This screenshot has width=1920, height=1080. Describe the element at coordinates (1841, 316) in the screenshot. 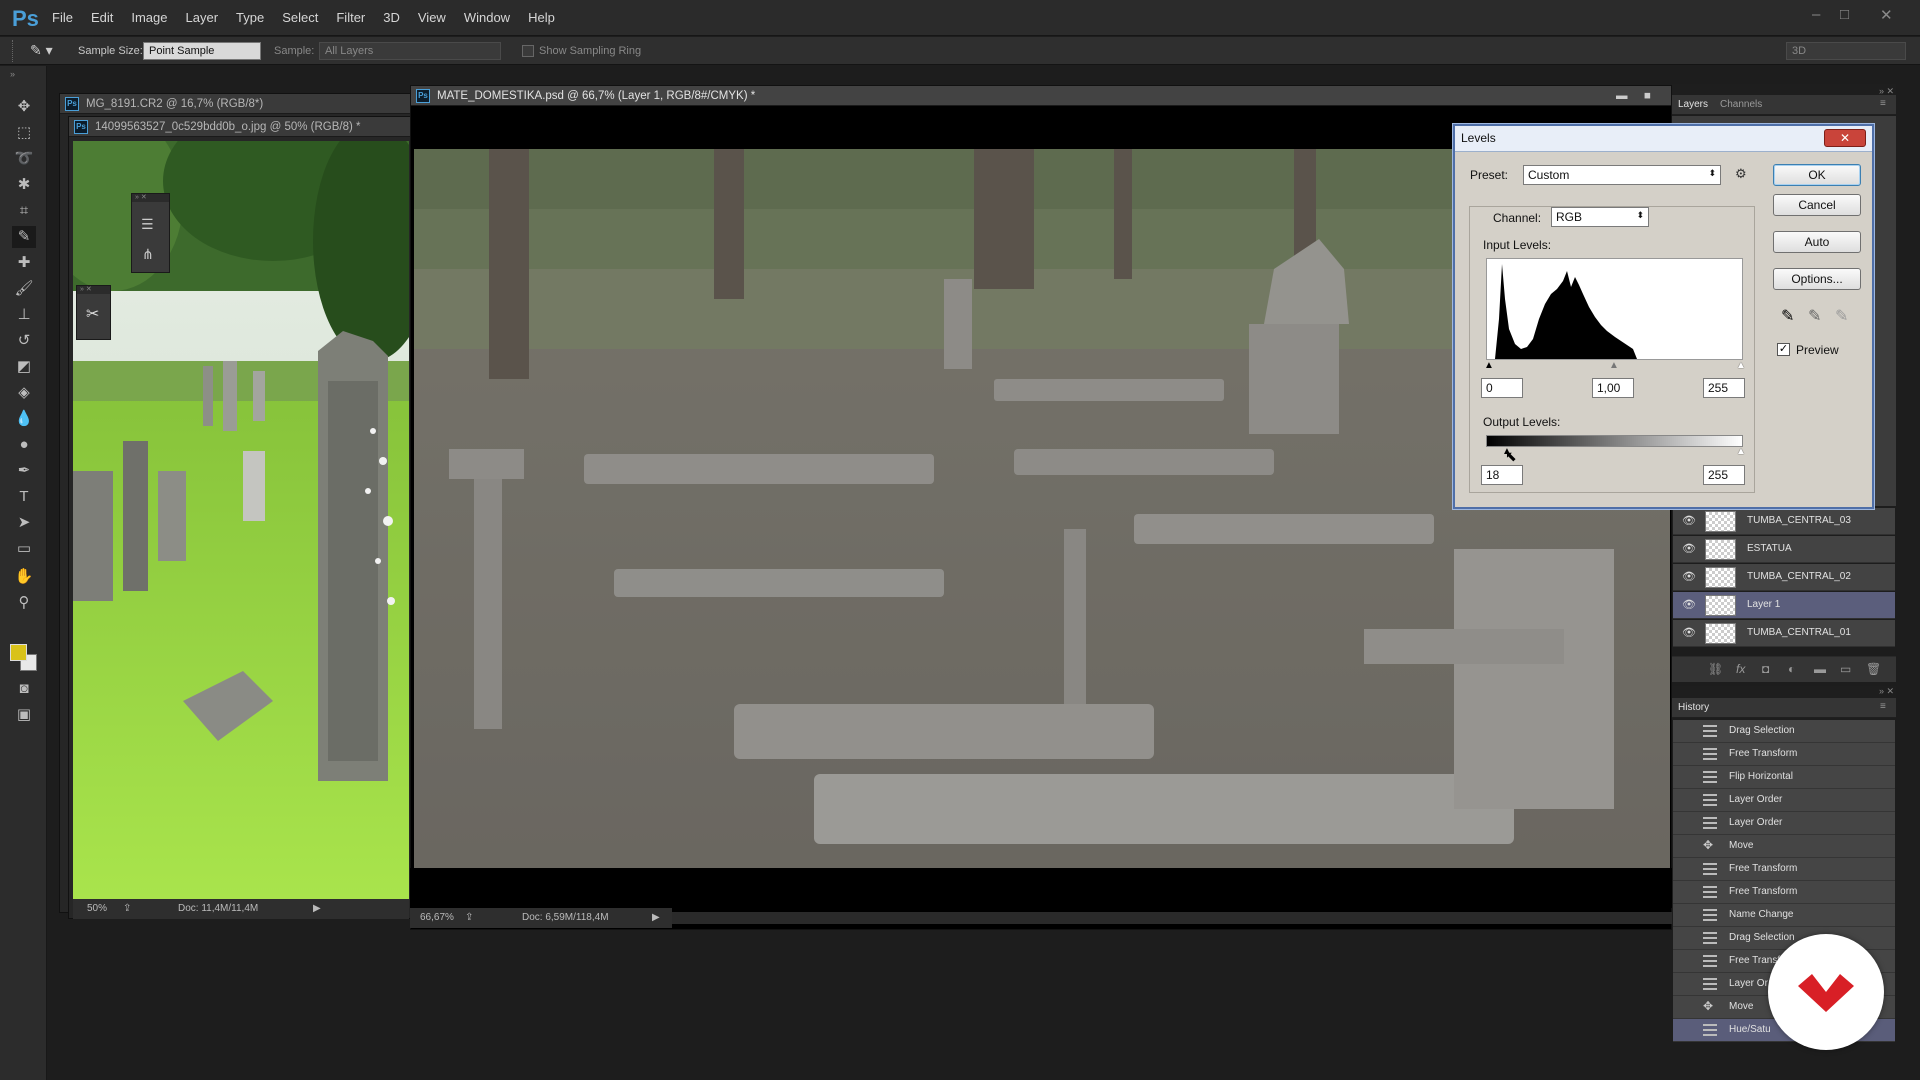

I see `white-eyedropper-icon: ✎` at that location.